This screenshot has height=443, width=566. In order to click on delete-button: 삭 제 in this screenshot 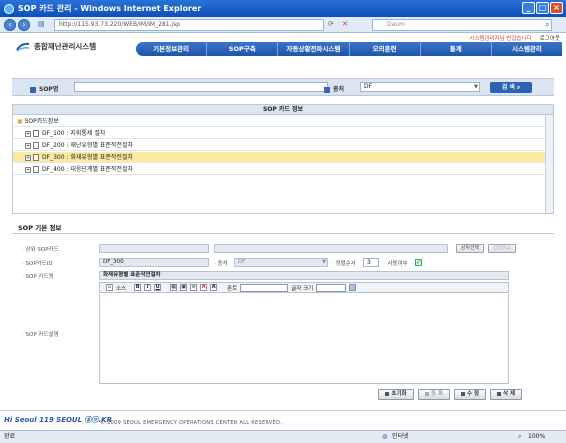, I will do `click(506, 394)`.